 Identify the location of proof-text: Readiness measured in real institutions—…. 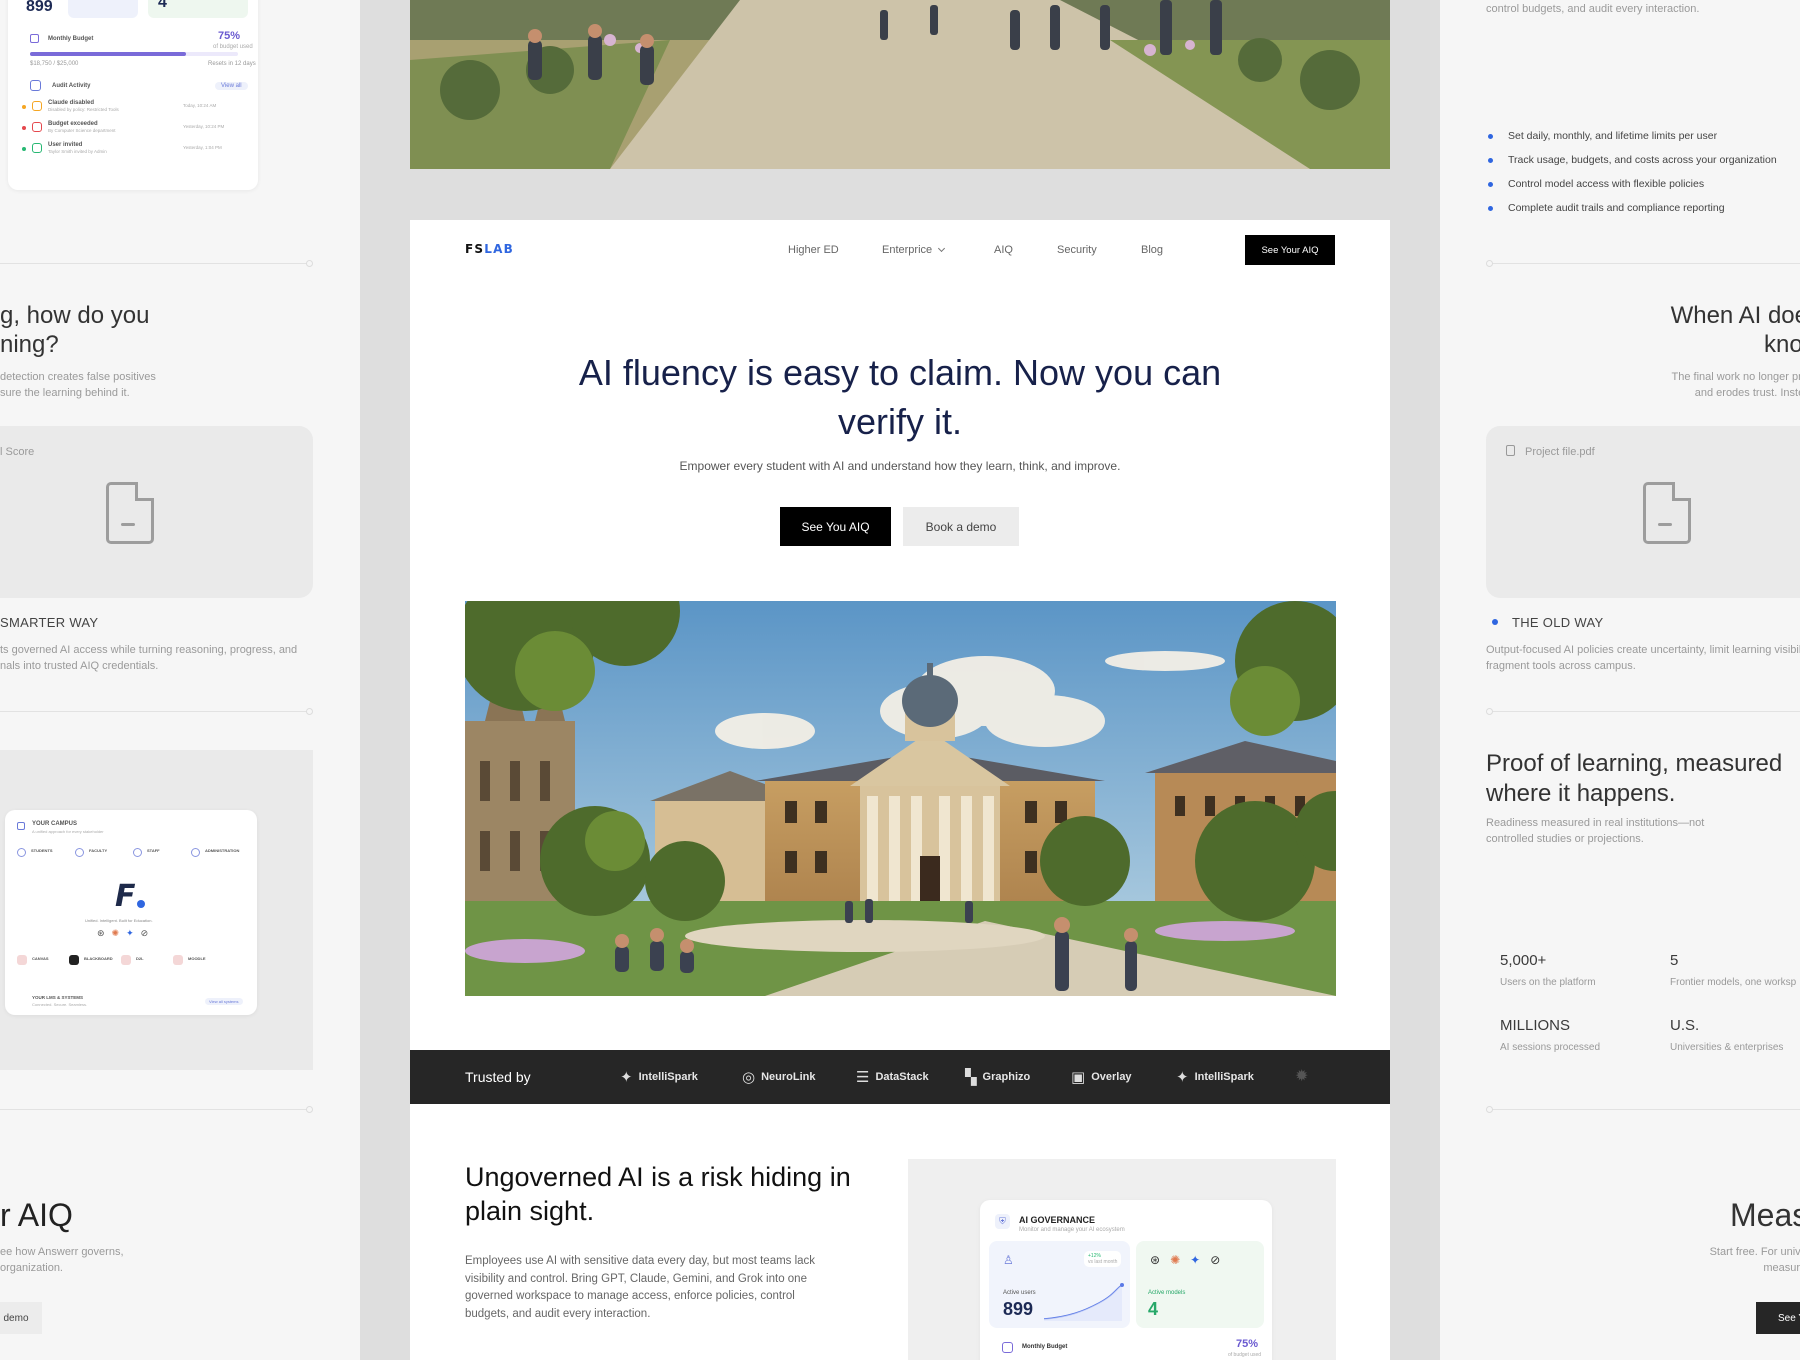
(1595, 831).